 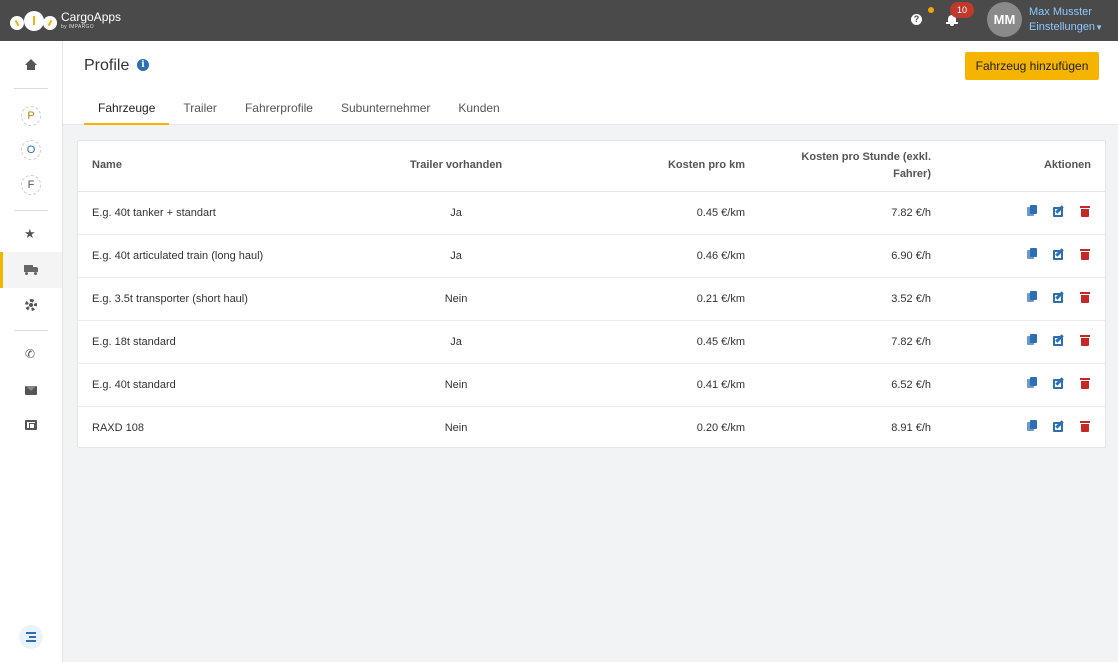 I want to click on help-indicator-dot, so click(x=931, y=10).